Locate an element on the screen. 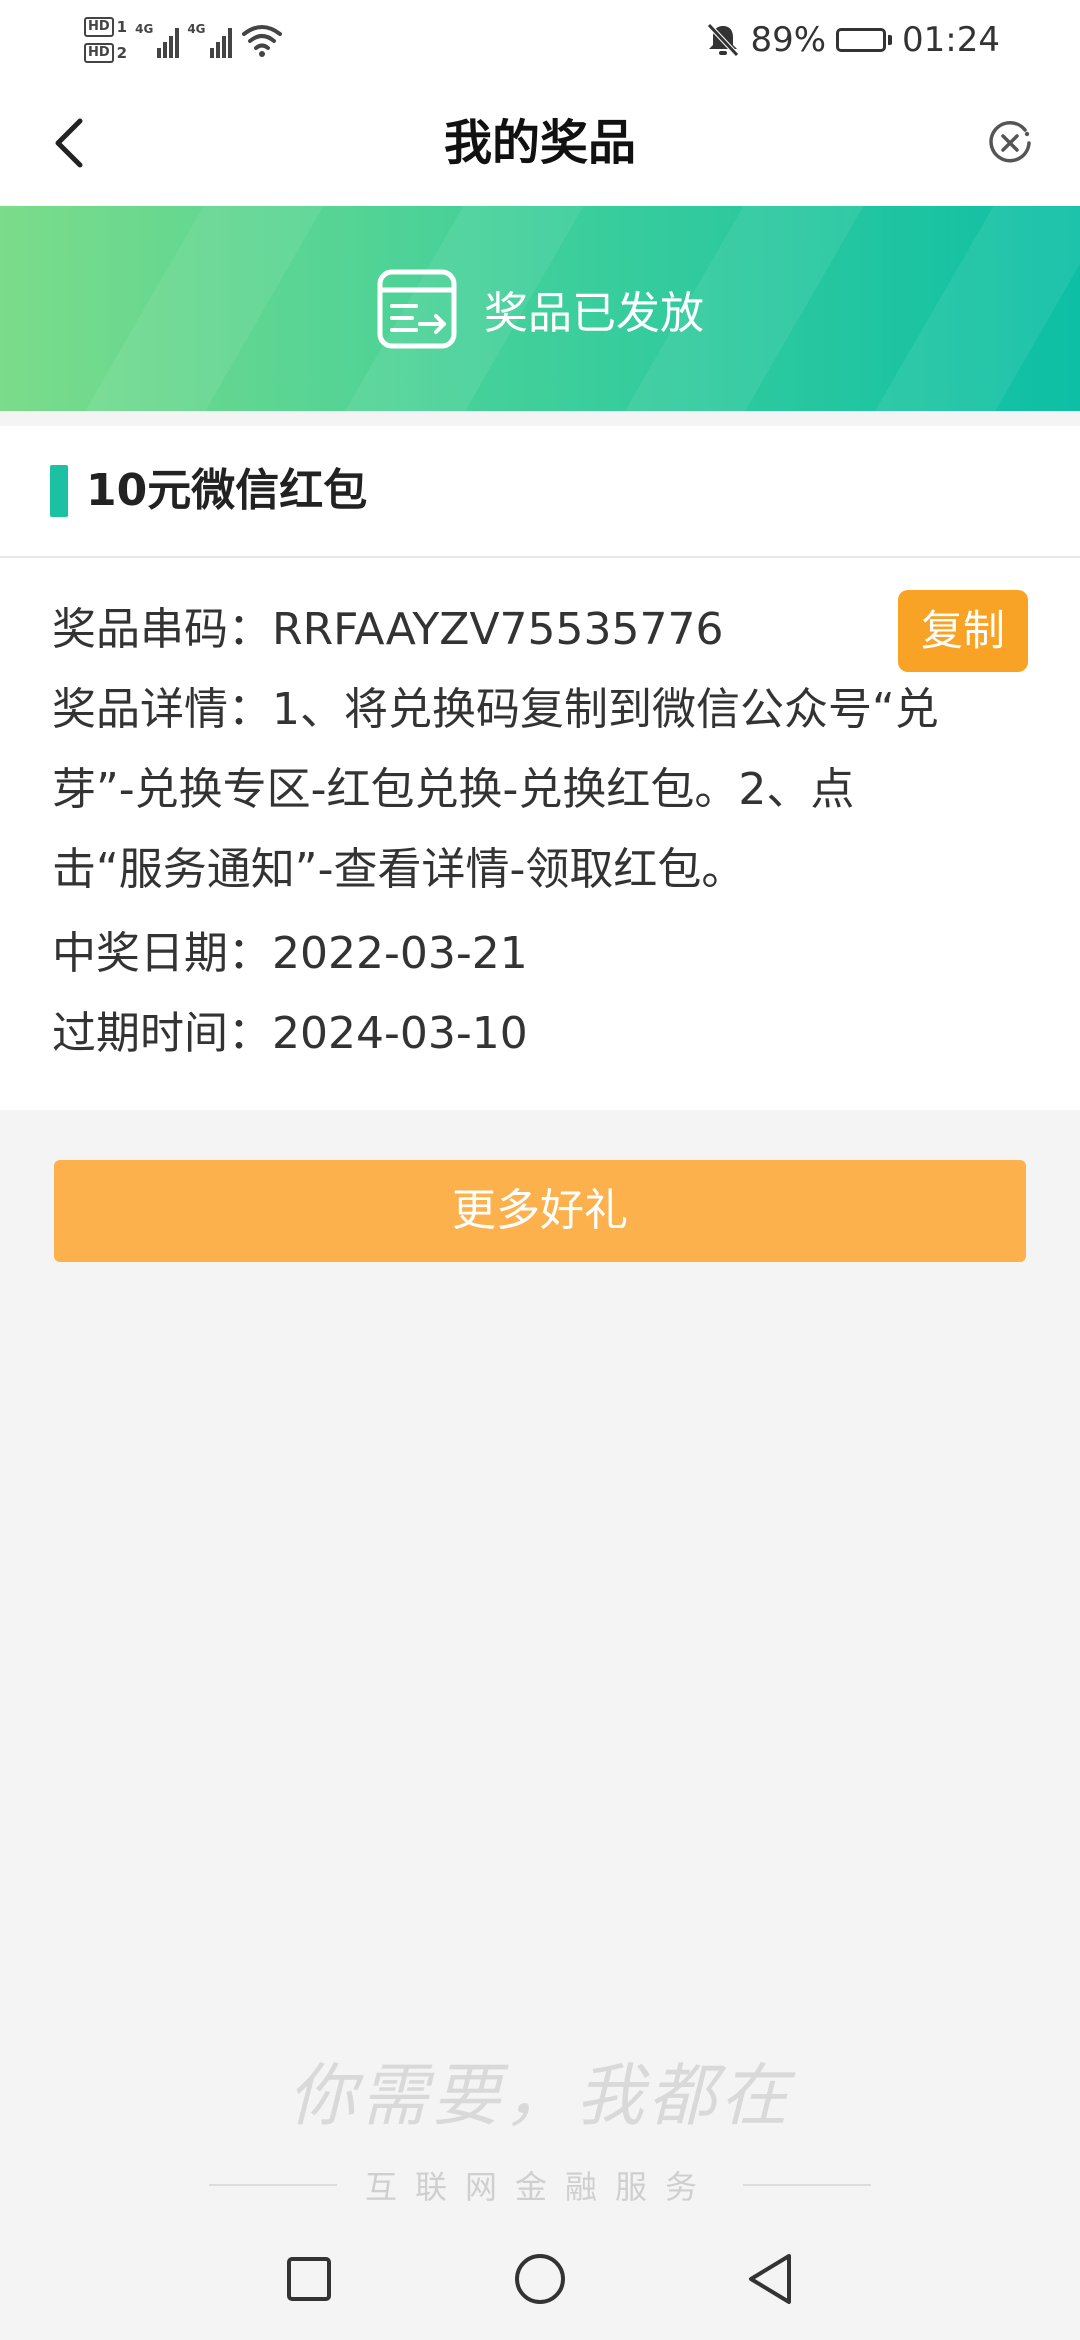 Image resolution: width=1080 pixels, height=2340 pixels. banner-content: 奖品已发放 is located at coordinates (540, 308).